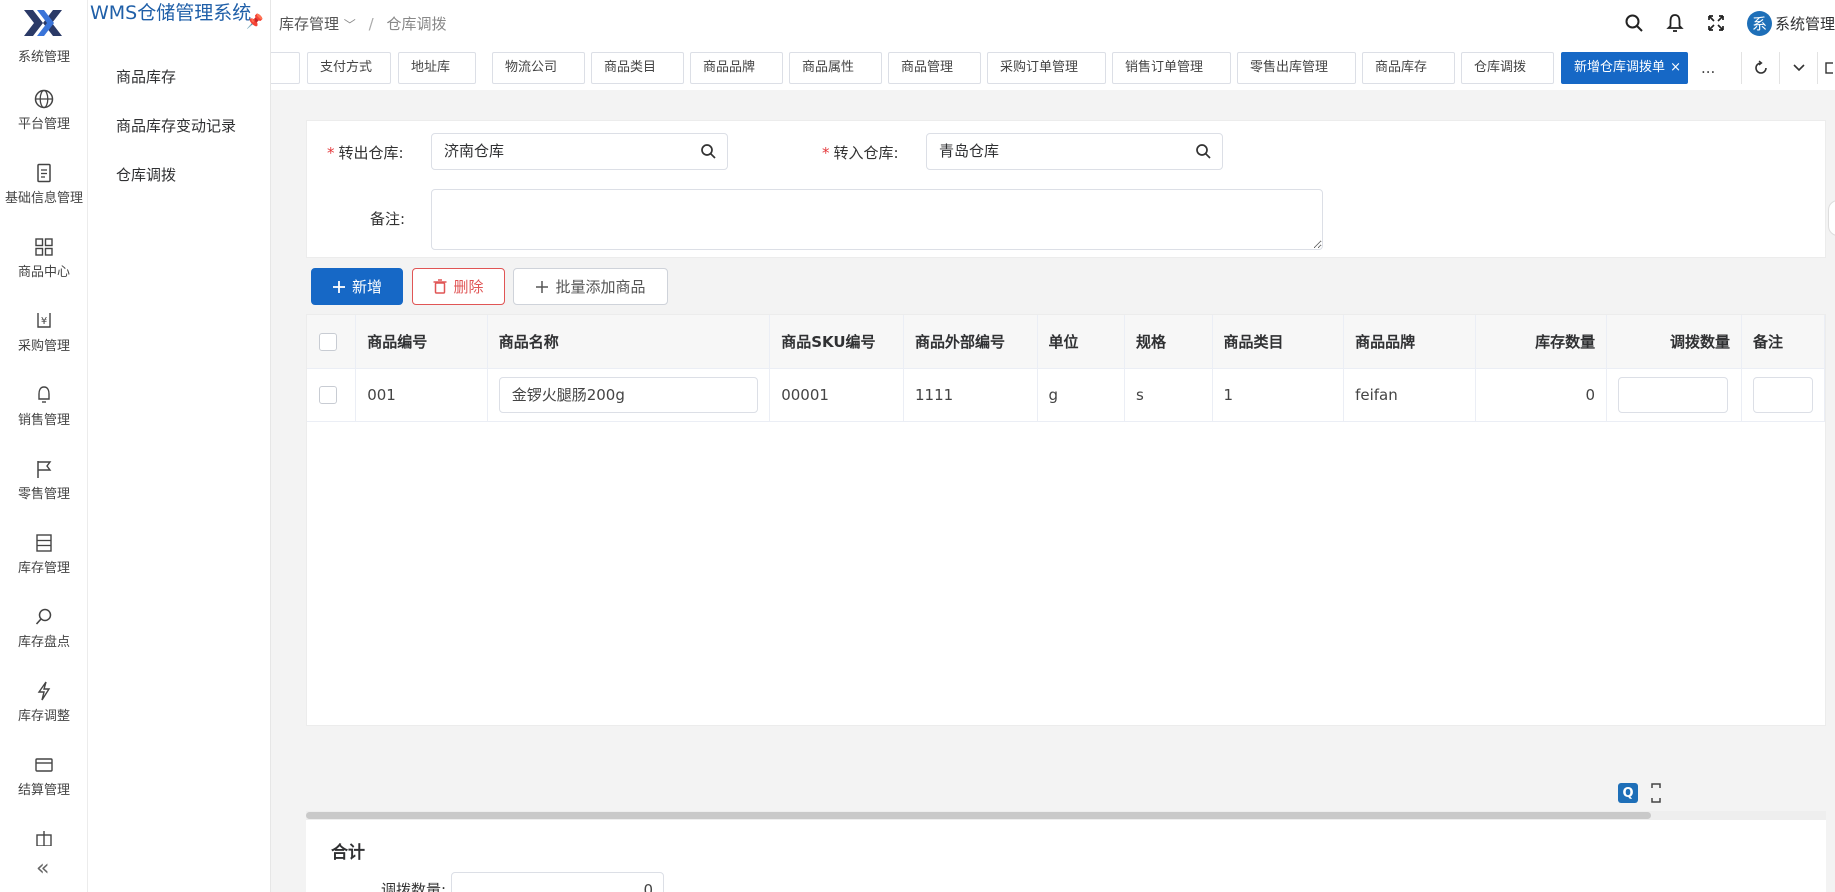  Describe the element at coordinates (637, 68) in the screenshot. I see `tab-product-category: 商品类目` at that location.